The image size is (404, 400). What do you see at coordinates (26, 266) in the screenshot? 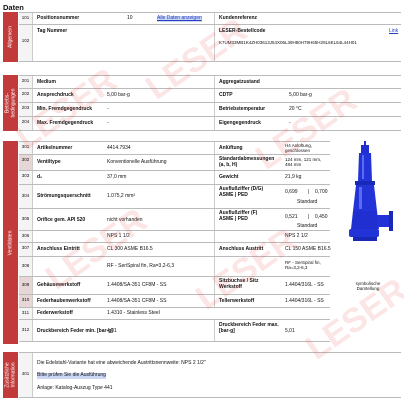
I see `row-number: 308` at bounding box center [26, 266].